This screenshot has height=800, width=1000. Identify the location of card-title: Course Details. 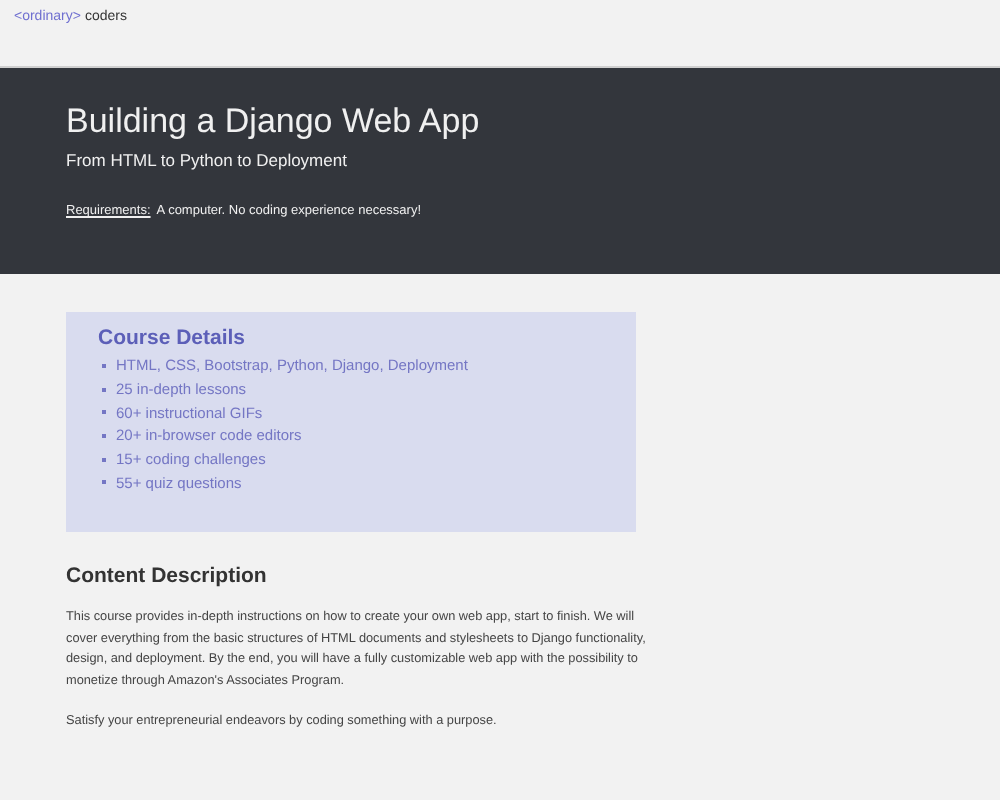
(173, 338).